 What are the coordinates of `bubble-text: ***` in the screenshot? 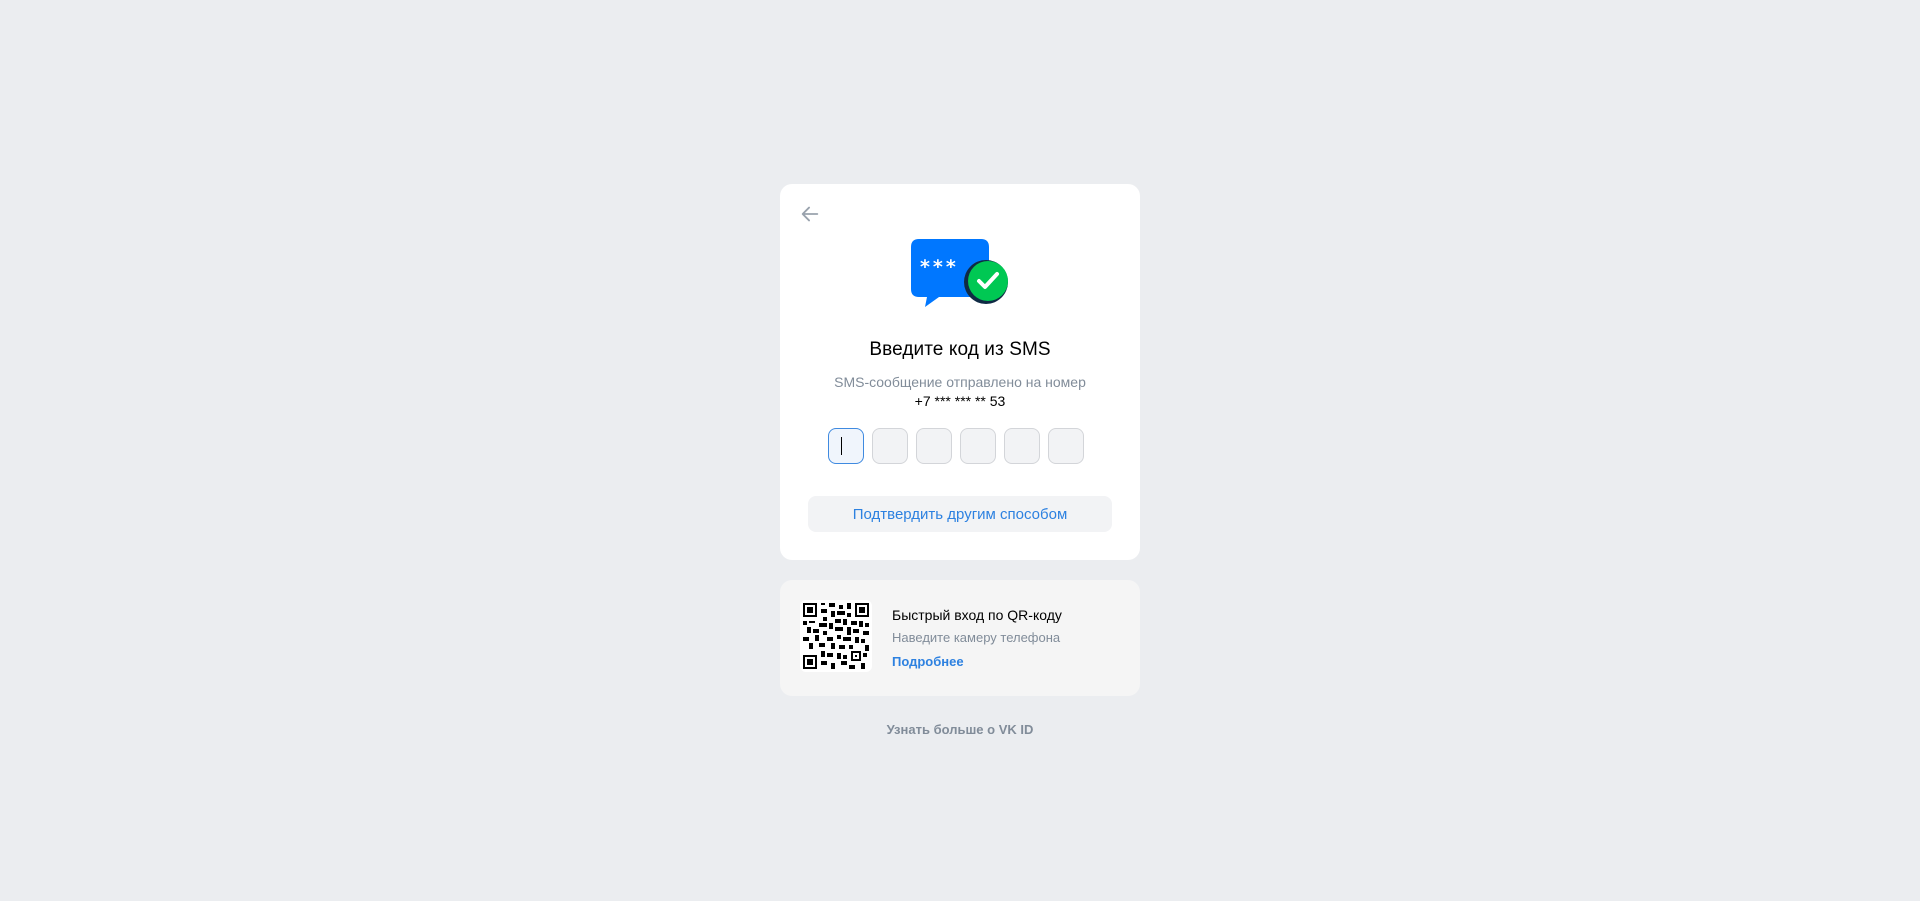 It's located at (939, 267).